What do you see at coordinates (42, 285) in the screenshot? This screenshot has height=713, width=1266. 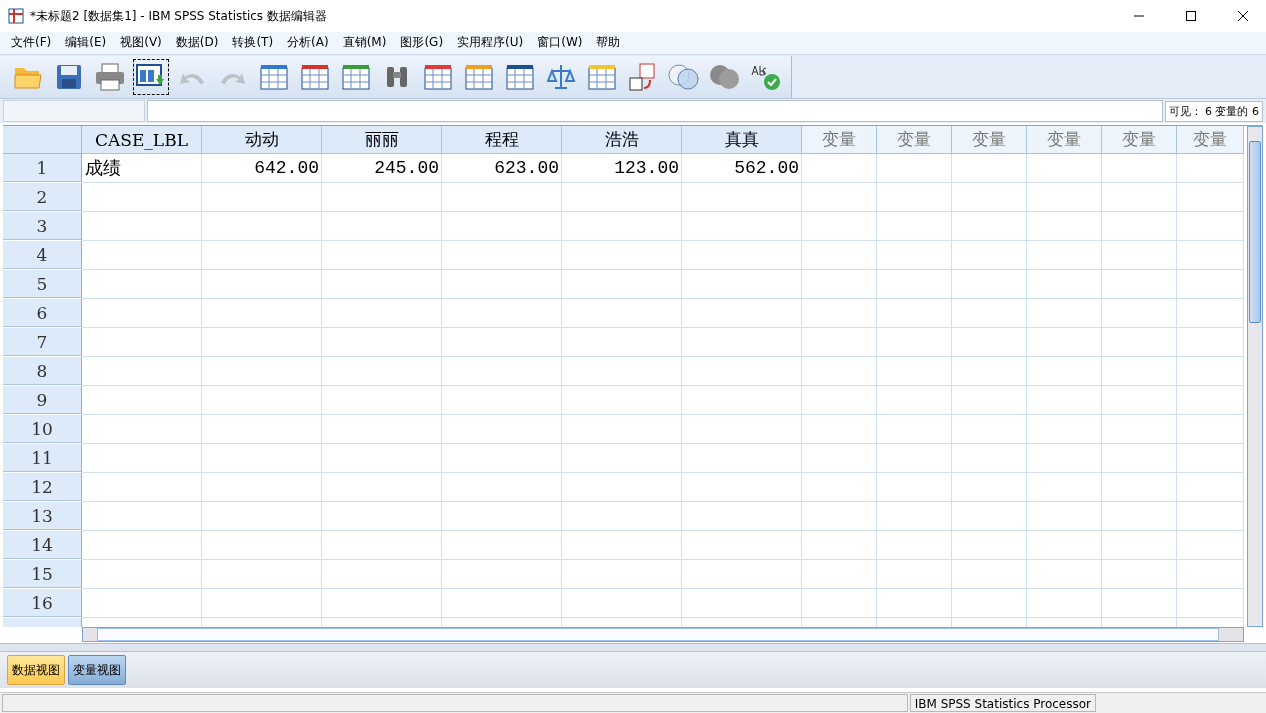 I see `row-header: 5` at bounding box center [42, 285].